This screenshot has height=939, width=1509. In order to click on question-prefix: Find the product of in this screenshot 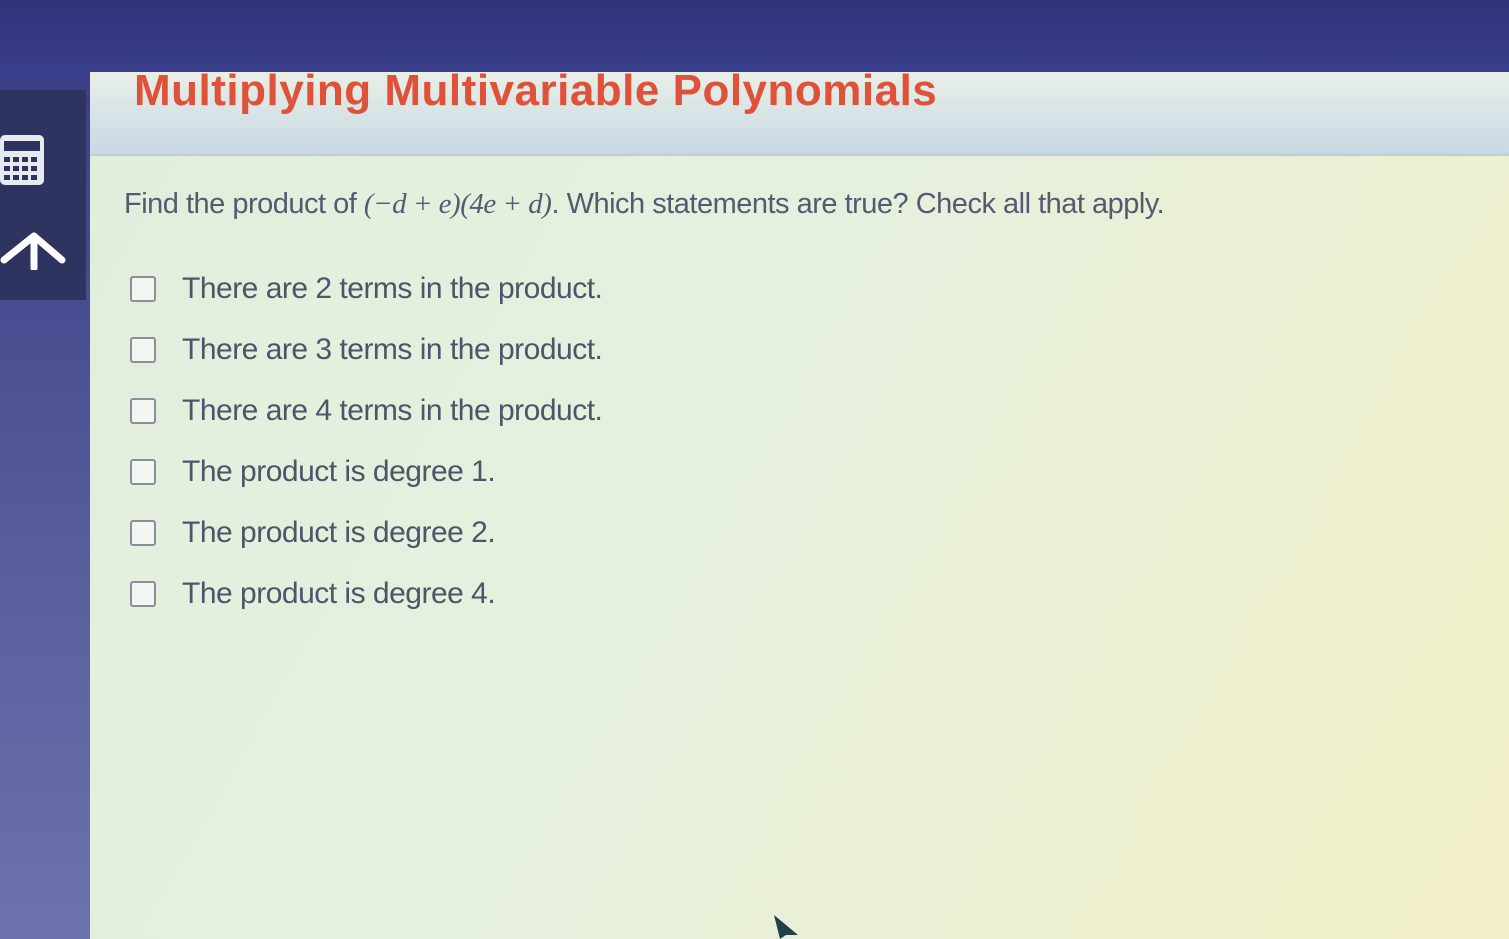, I will do `click(244, 204)`.